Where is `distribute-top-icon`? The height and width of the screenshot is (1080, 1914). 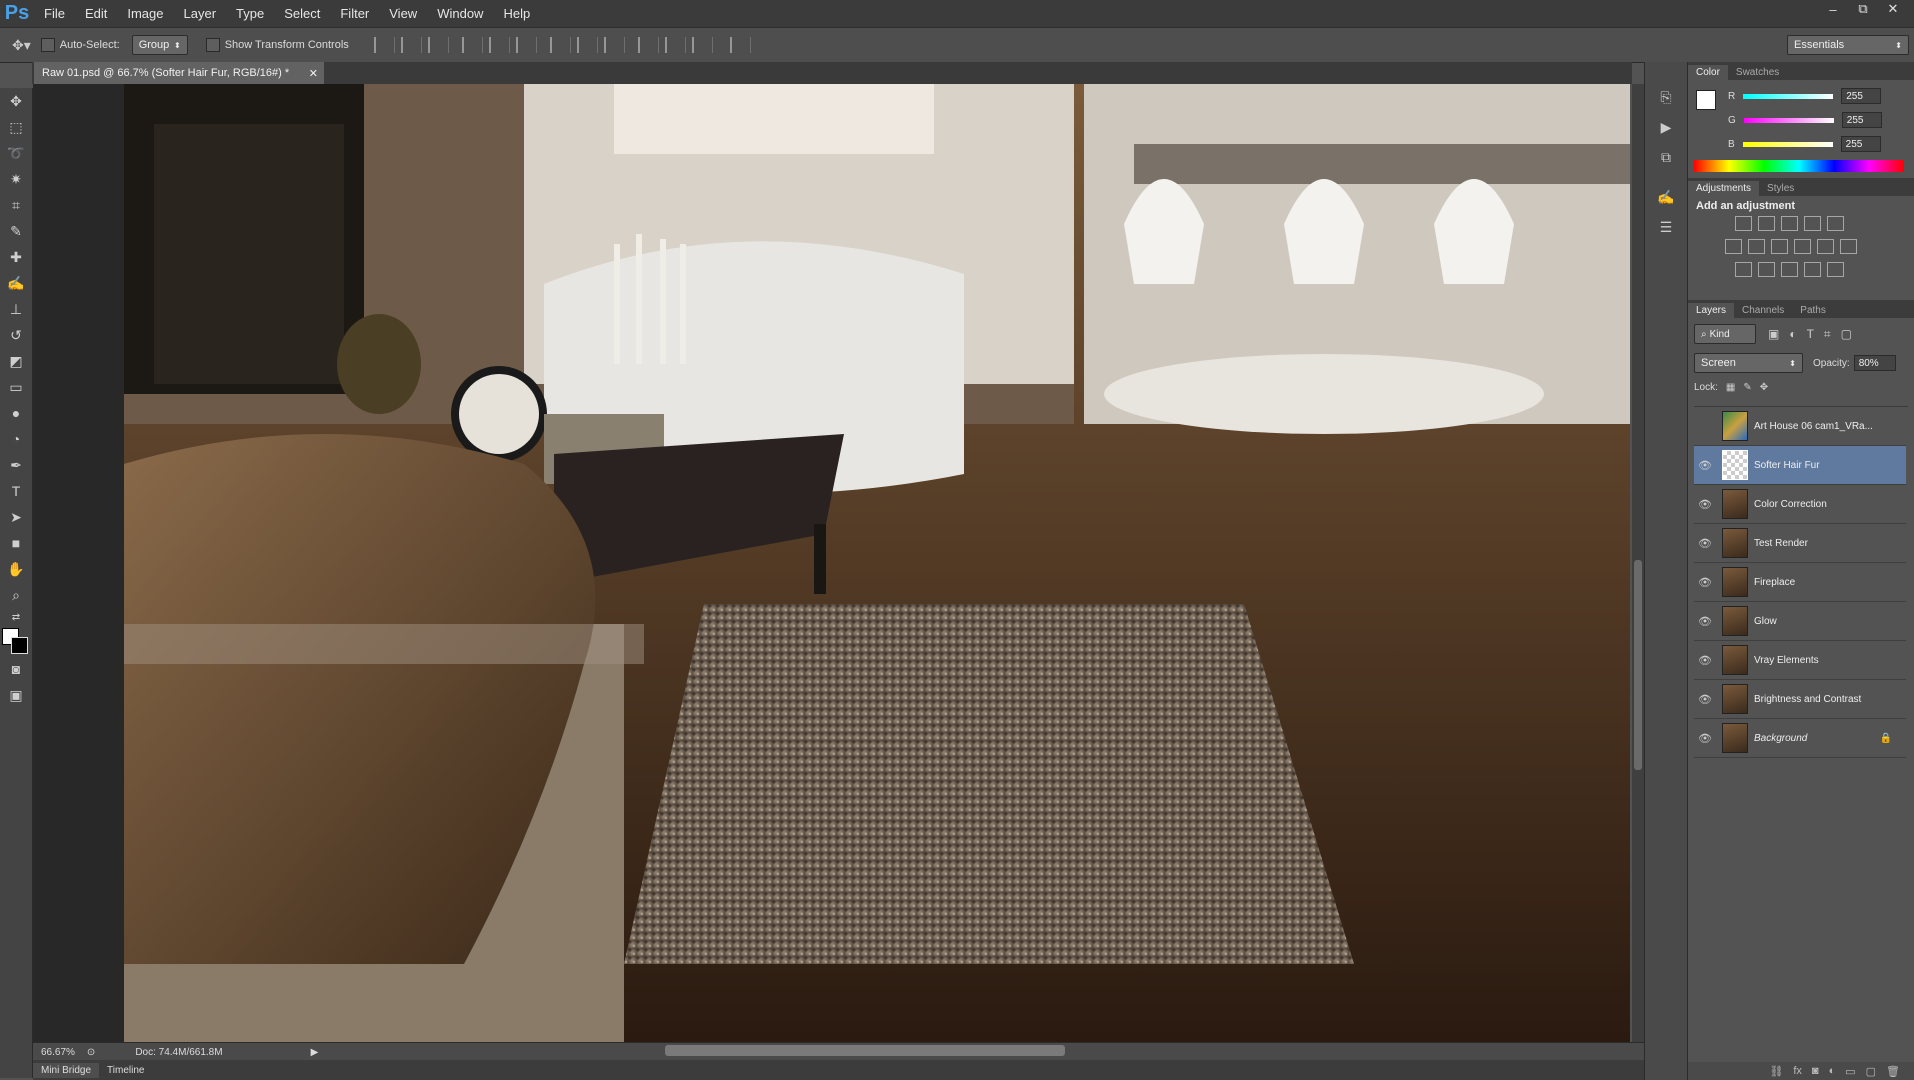 distribute-top-icon is located at coordinates (560, 45).